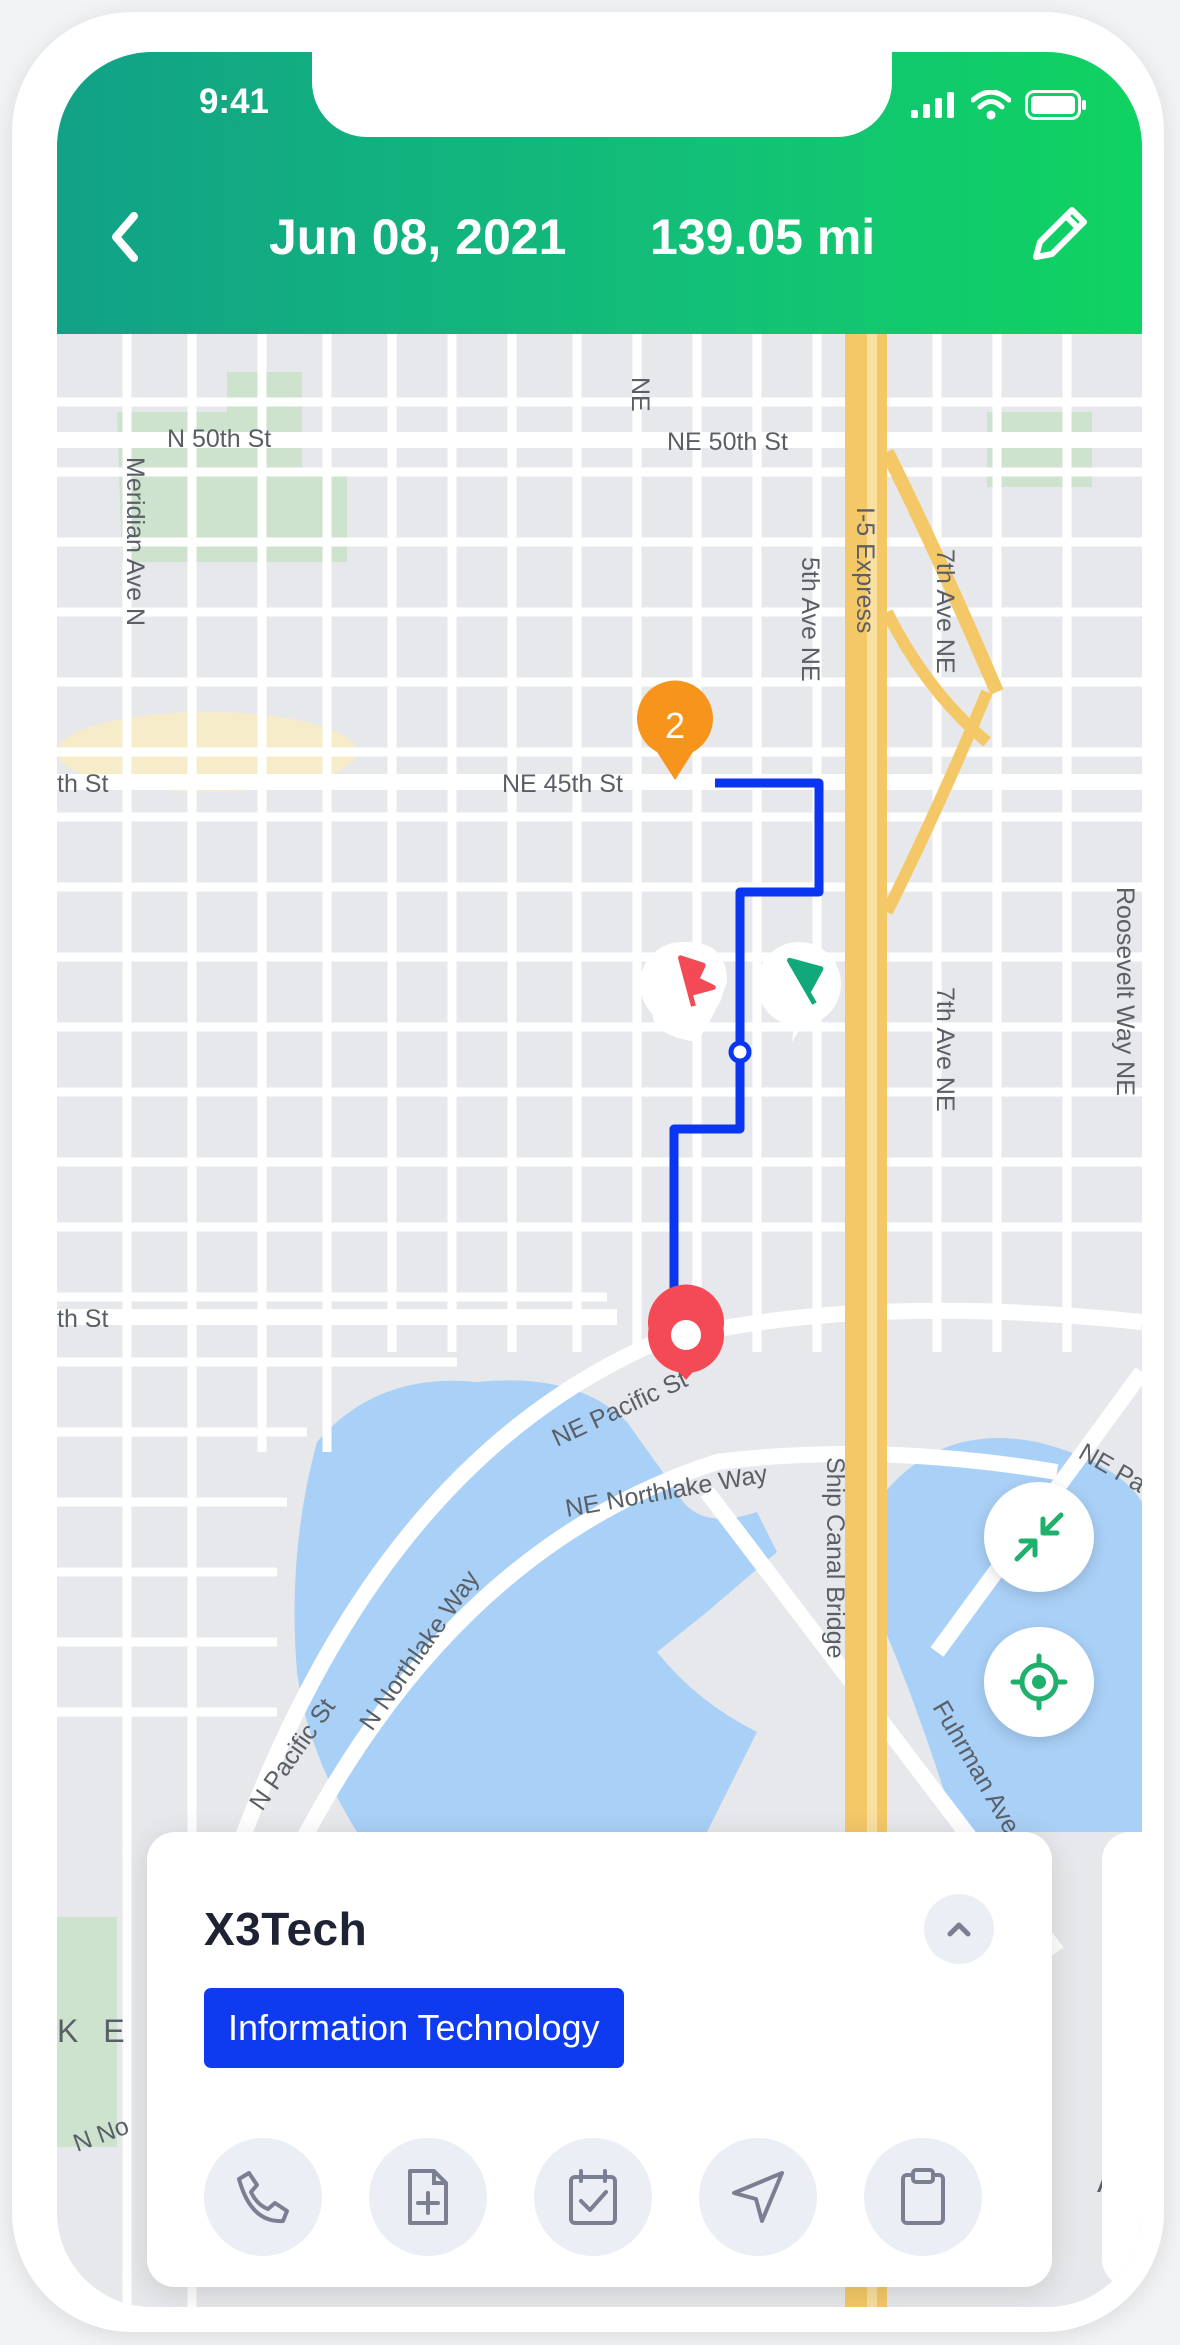 Image resolution: width=1180 pixels, height=2345 pixels. What do you see at coordinates (414, 2028) in the screenshot?
I see `category-badge: Information Technology` at bounding box center [414, 2028].